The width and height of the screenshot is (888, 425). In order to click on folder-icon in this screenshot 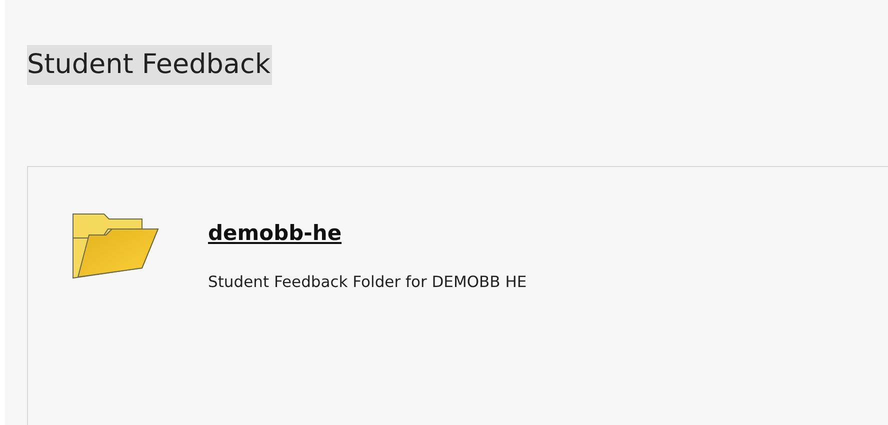, I will do `click(116, 246)`.